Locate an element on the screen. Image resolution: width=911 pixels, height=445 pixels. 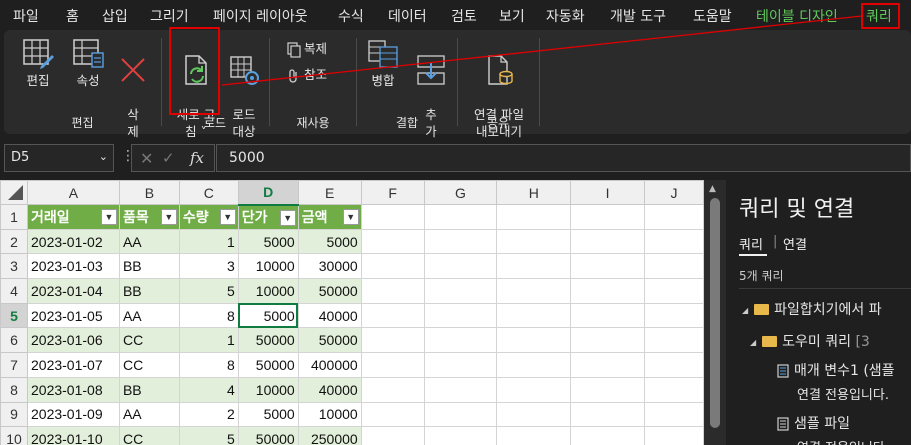
tab-queries: 쿼리 is located at coordinates (751, 243).